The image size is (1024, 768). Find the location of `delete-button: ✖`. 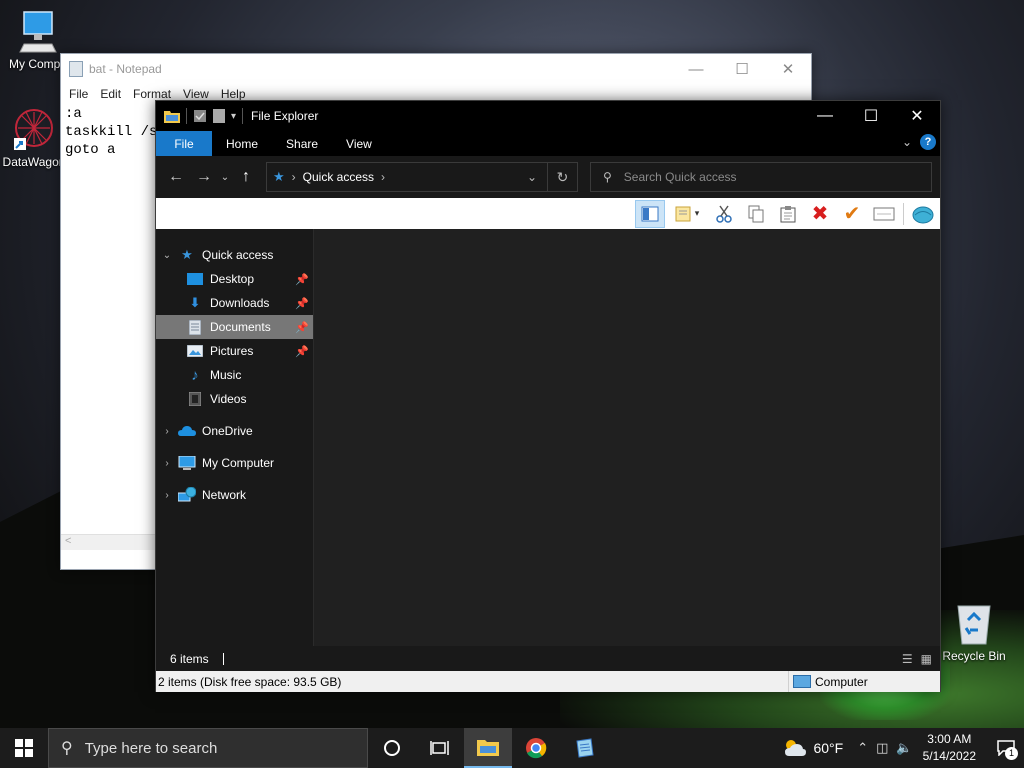

delete-button: ✖ is located at coordinates (820, 214).